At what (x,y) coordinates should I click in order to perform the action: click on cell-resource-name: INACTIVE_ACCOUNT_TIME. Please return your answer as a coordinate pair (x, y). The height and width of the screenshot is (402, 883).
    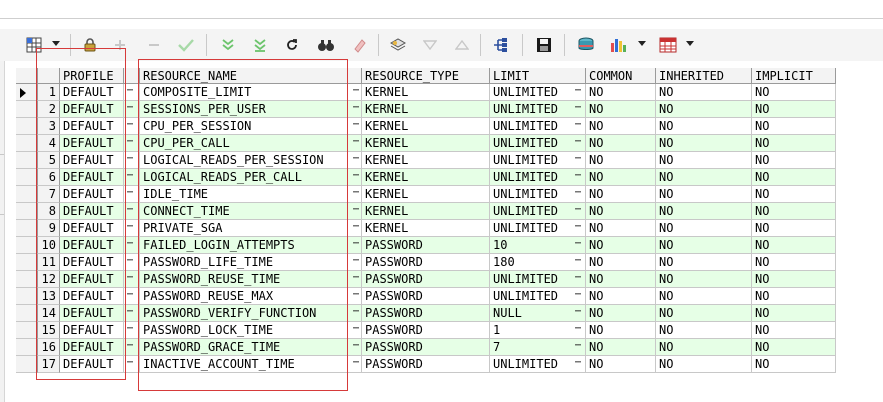
    Looking at the image, I should click on (251, 364).